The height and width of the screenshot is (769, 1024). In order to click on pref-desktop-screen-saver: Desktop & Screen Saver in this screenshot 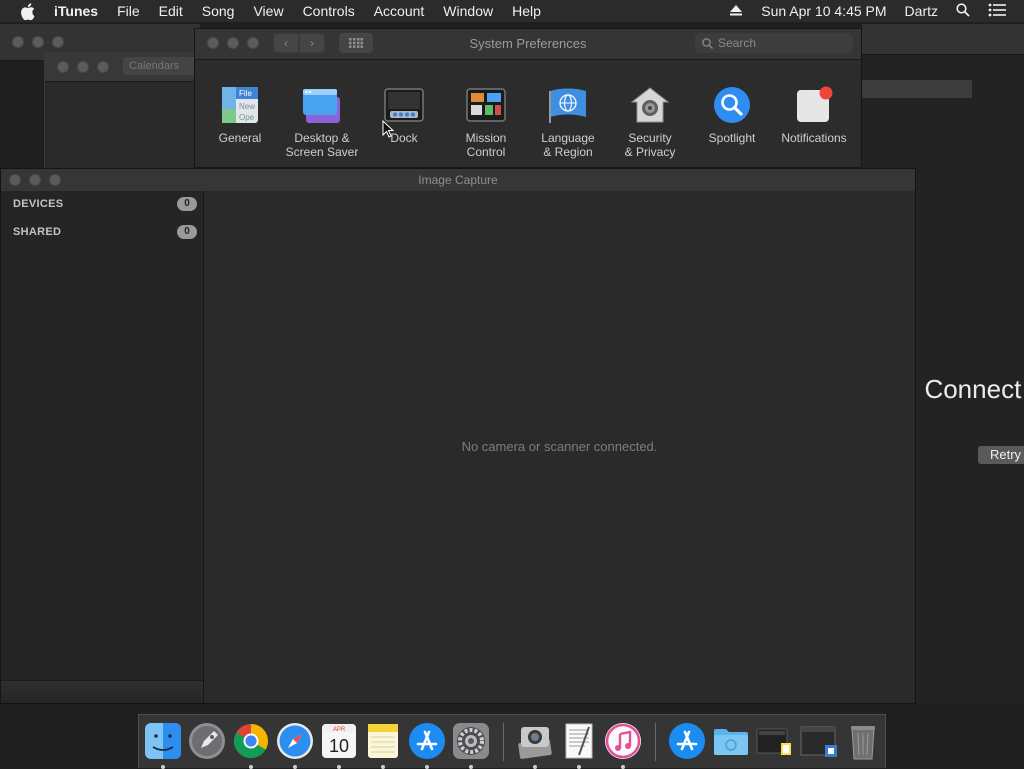, I will do `click(322, 122)`.